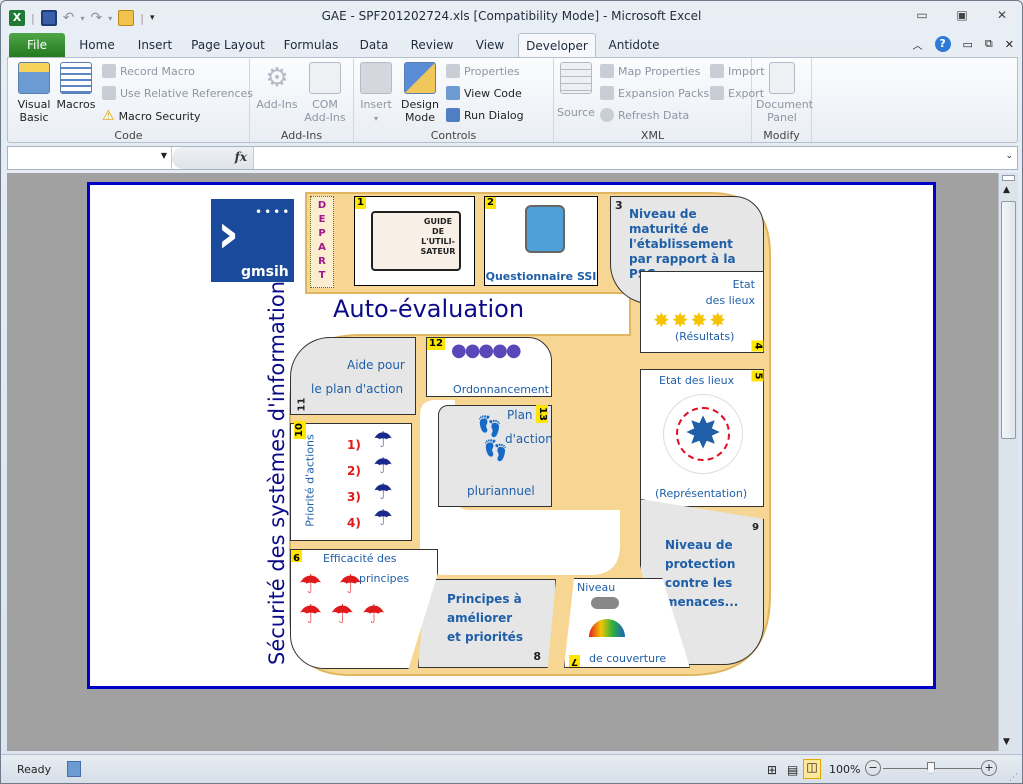 The image size is (1023, 784). What do you see at coordinates (557, 45) in the screenshot?
I see `tab-developer: Developer` at bounding box center [557, 45].